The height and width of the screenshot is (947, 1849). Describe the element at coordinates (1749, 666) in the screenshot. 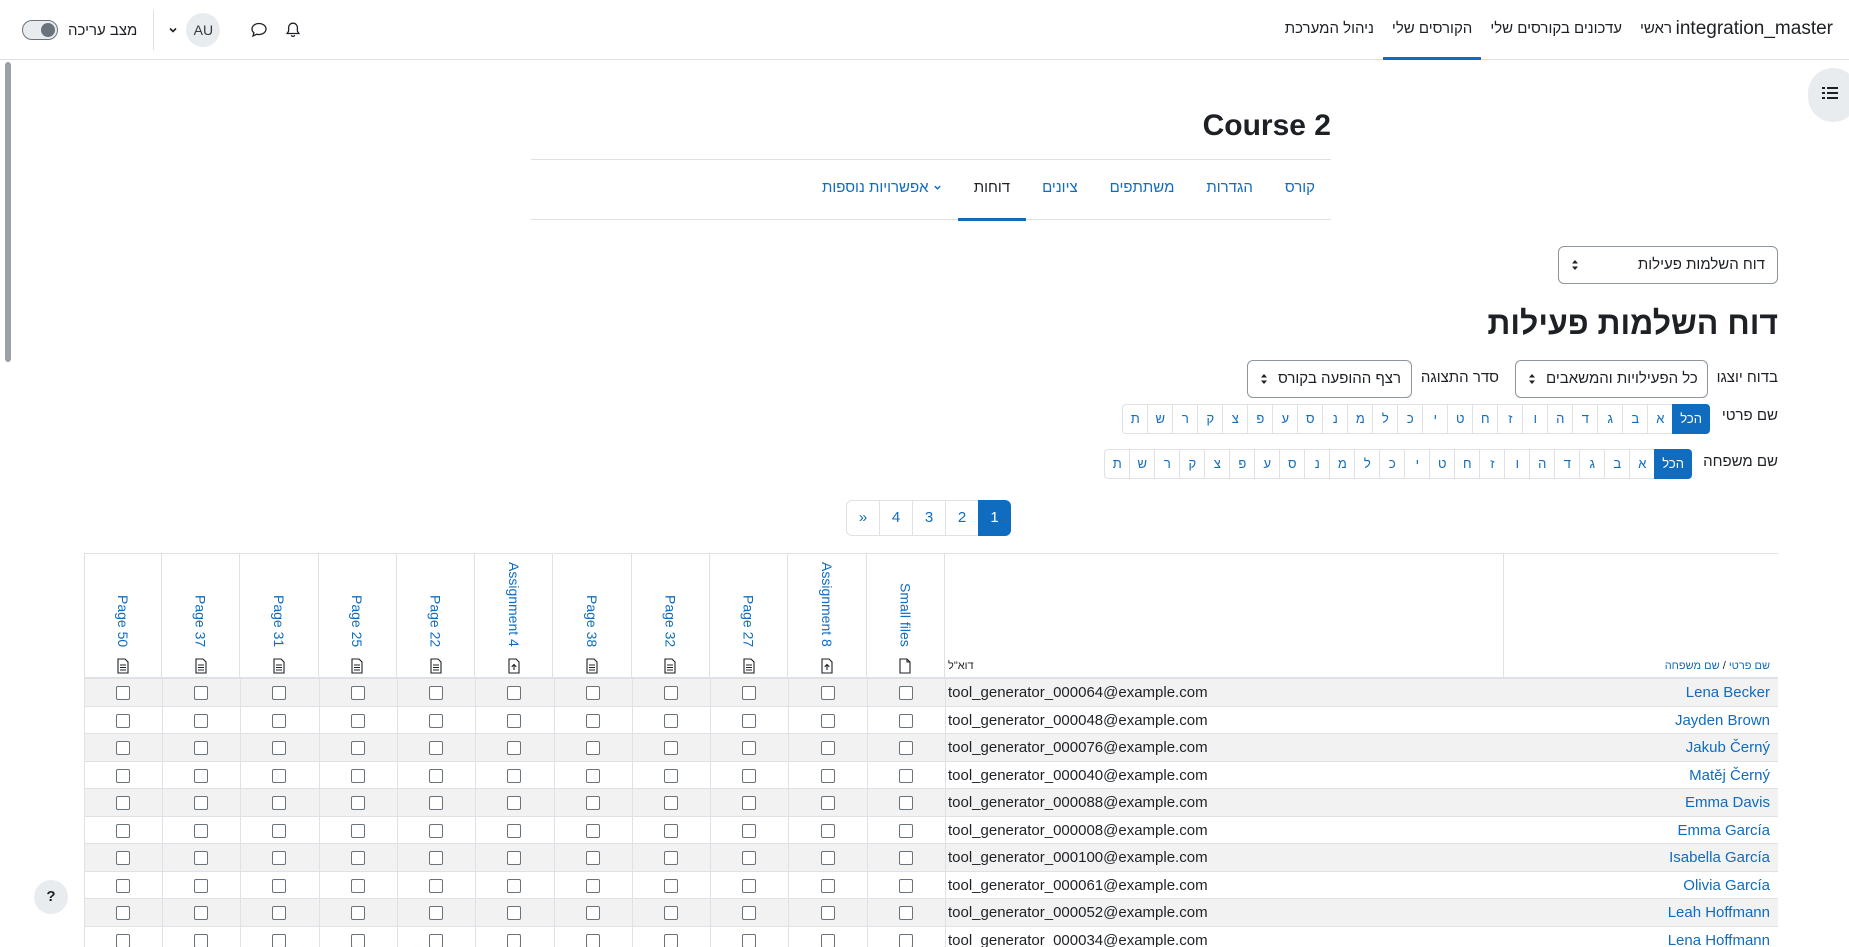

I see `sort-by-firstname-link: שם פרטי` at that location.